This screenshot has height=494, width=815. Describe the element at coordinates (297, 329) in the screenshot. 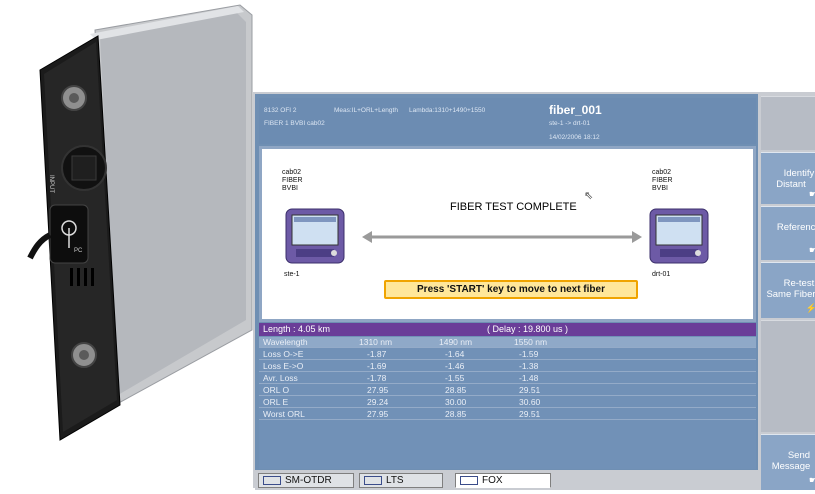

I see `length-value: Length : 4.05 km` at that location.